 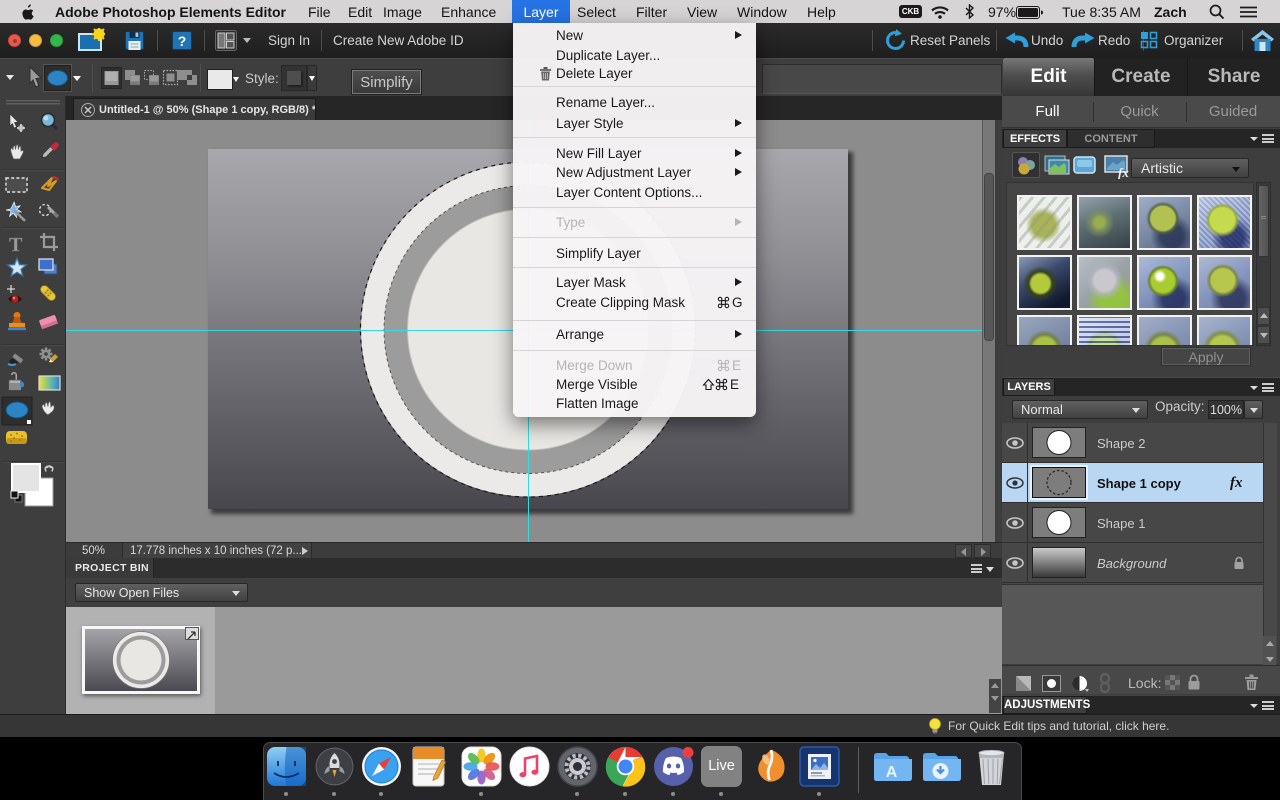 I want to click on svg-text: fx, so click(x=1123, y=172).